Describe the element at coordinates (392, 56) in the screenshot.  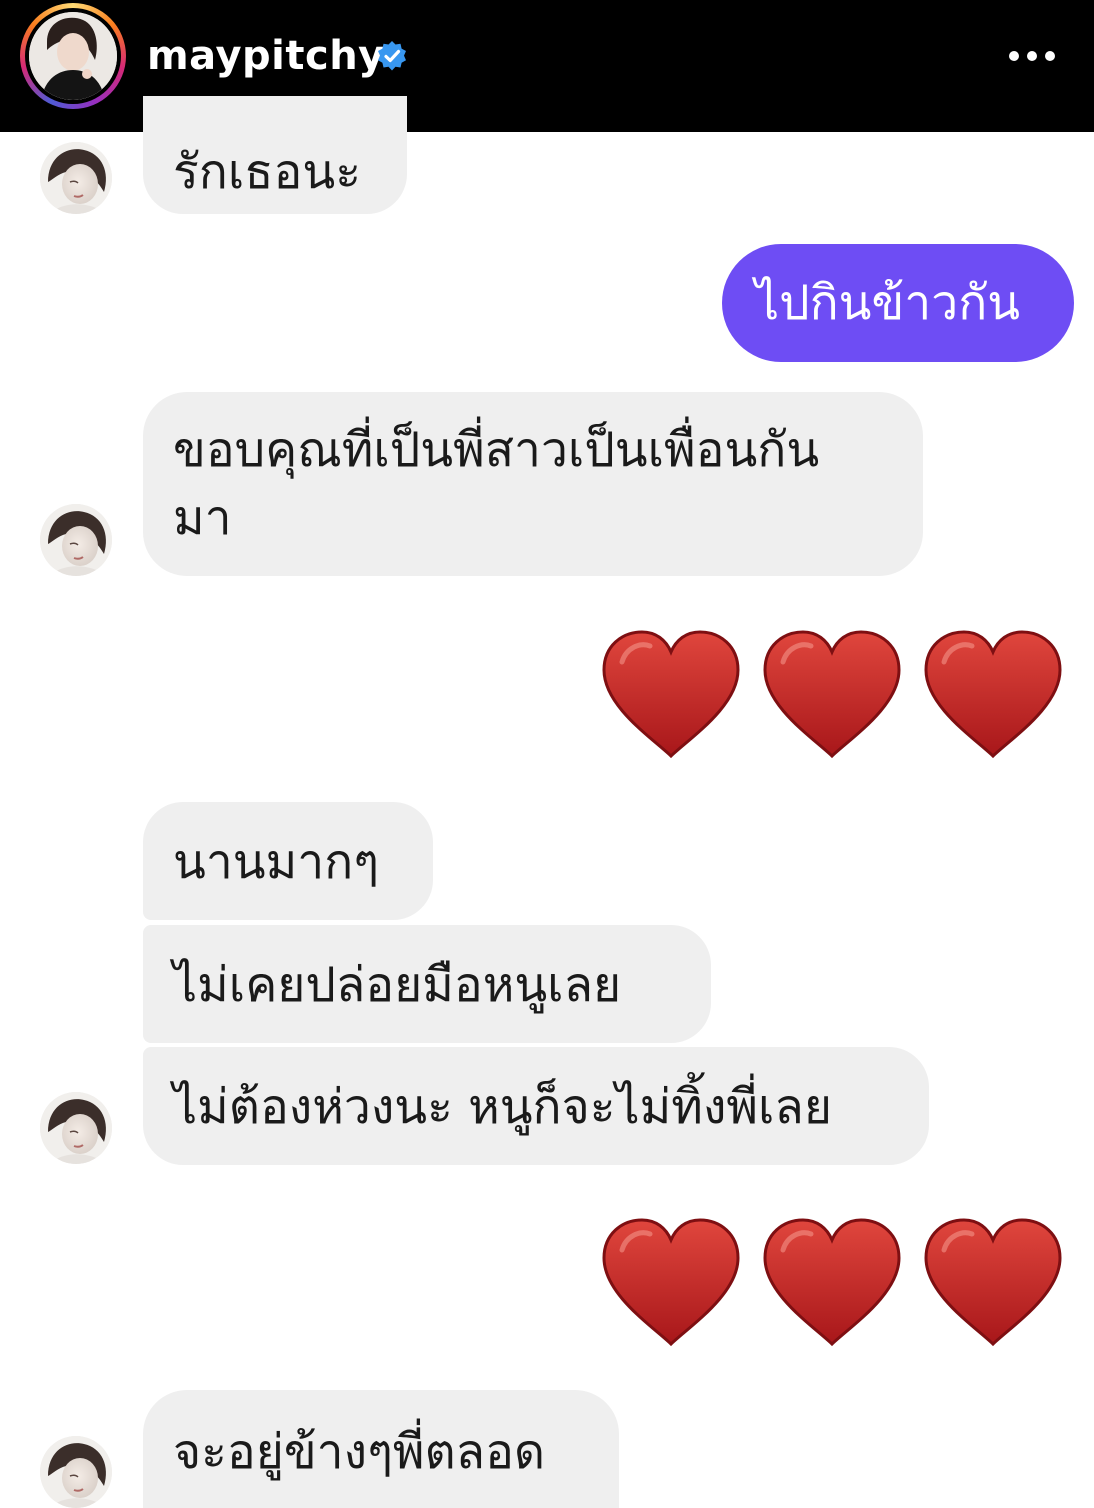
I see `verified-badge-icon` at that location.